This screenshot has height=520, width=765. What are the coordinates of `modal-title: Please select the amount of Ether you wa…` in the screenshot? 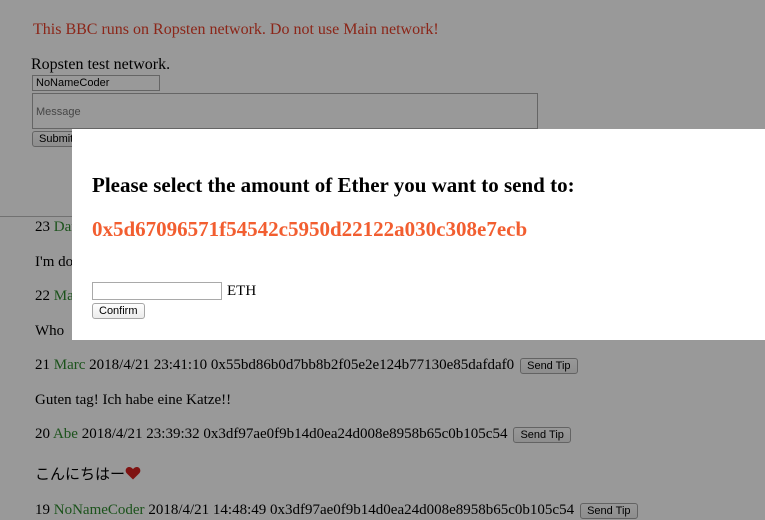 It's located at (333, 185).